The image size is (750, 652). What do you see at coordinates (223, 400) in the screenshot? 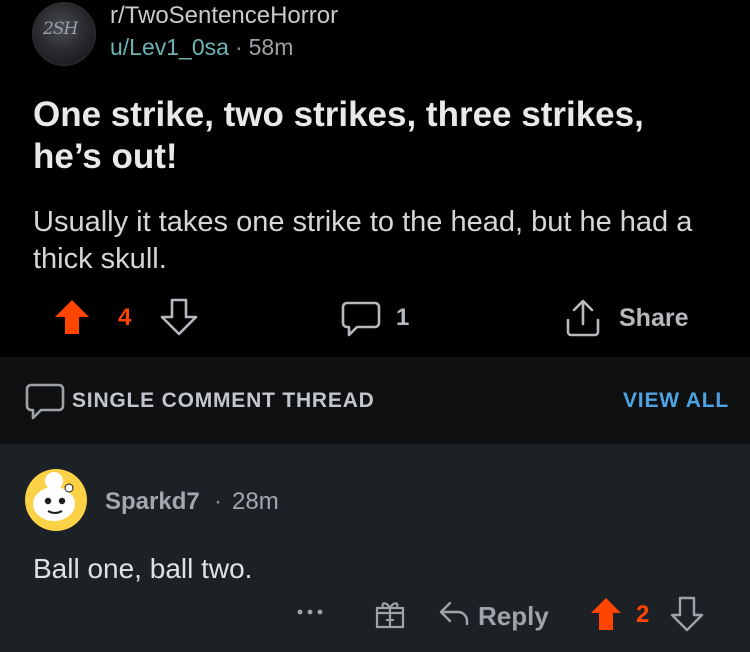
I see `thread-label: SINGLE COMMENT THREAD` at bounding box center [223, 400].